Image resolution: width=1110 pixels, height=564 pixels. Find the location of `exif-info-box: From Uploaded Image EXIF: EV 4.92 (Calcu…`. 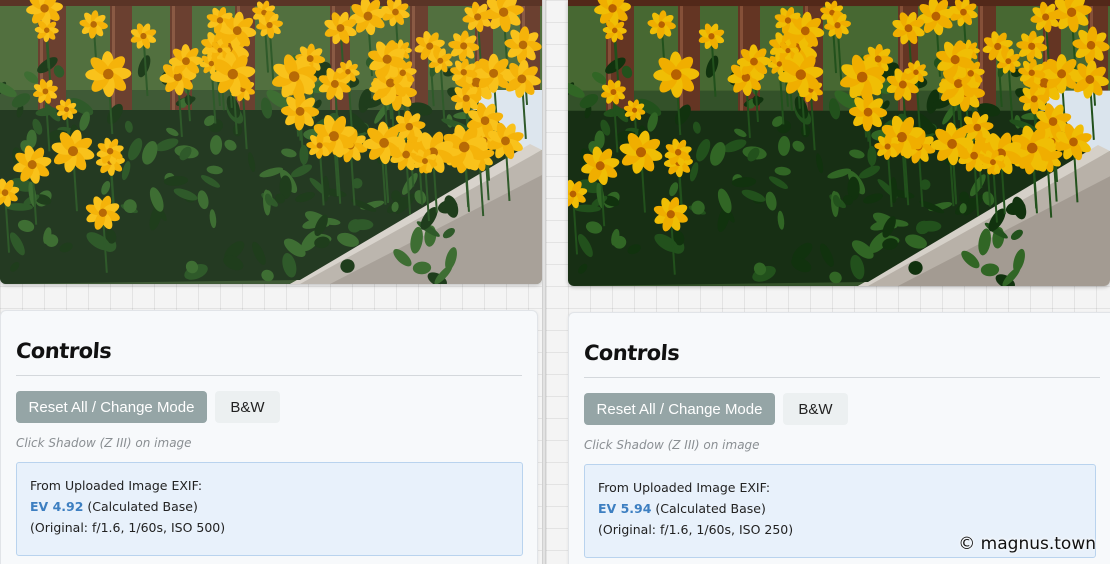

exif-info-box: From Uploaded Image EXIF: EV 4.92 (Calcu… is located at coordinates (269, 509).